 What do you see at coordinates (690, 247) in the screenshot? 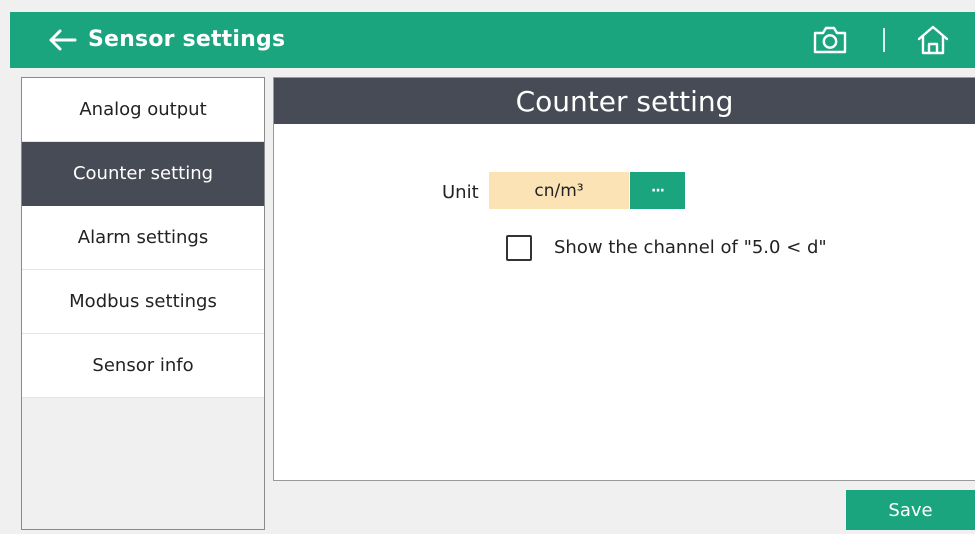
I see `show-channel-label: Show the channel of "5.0 < d"` at bounding box center [690, 247].